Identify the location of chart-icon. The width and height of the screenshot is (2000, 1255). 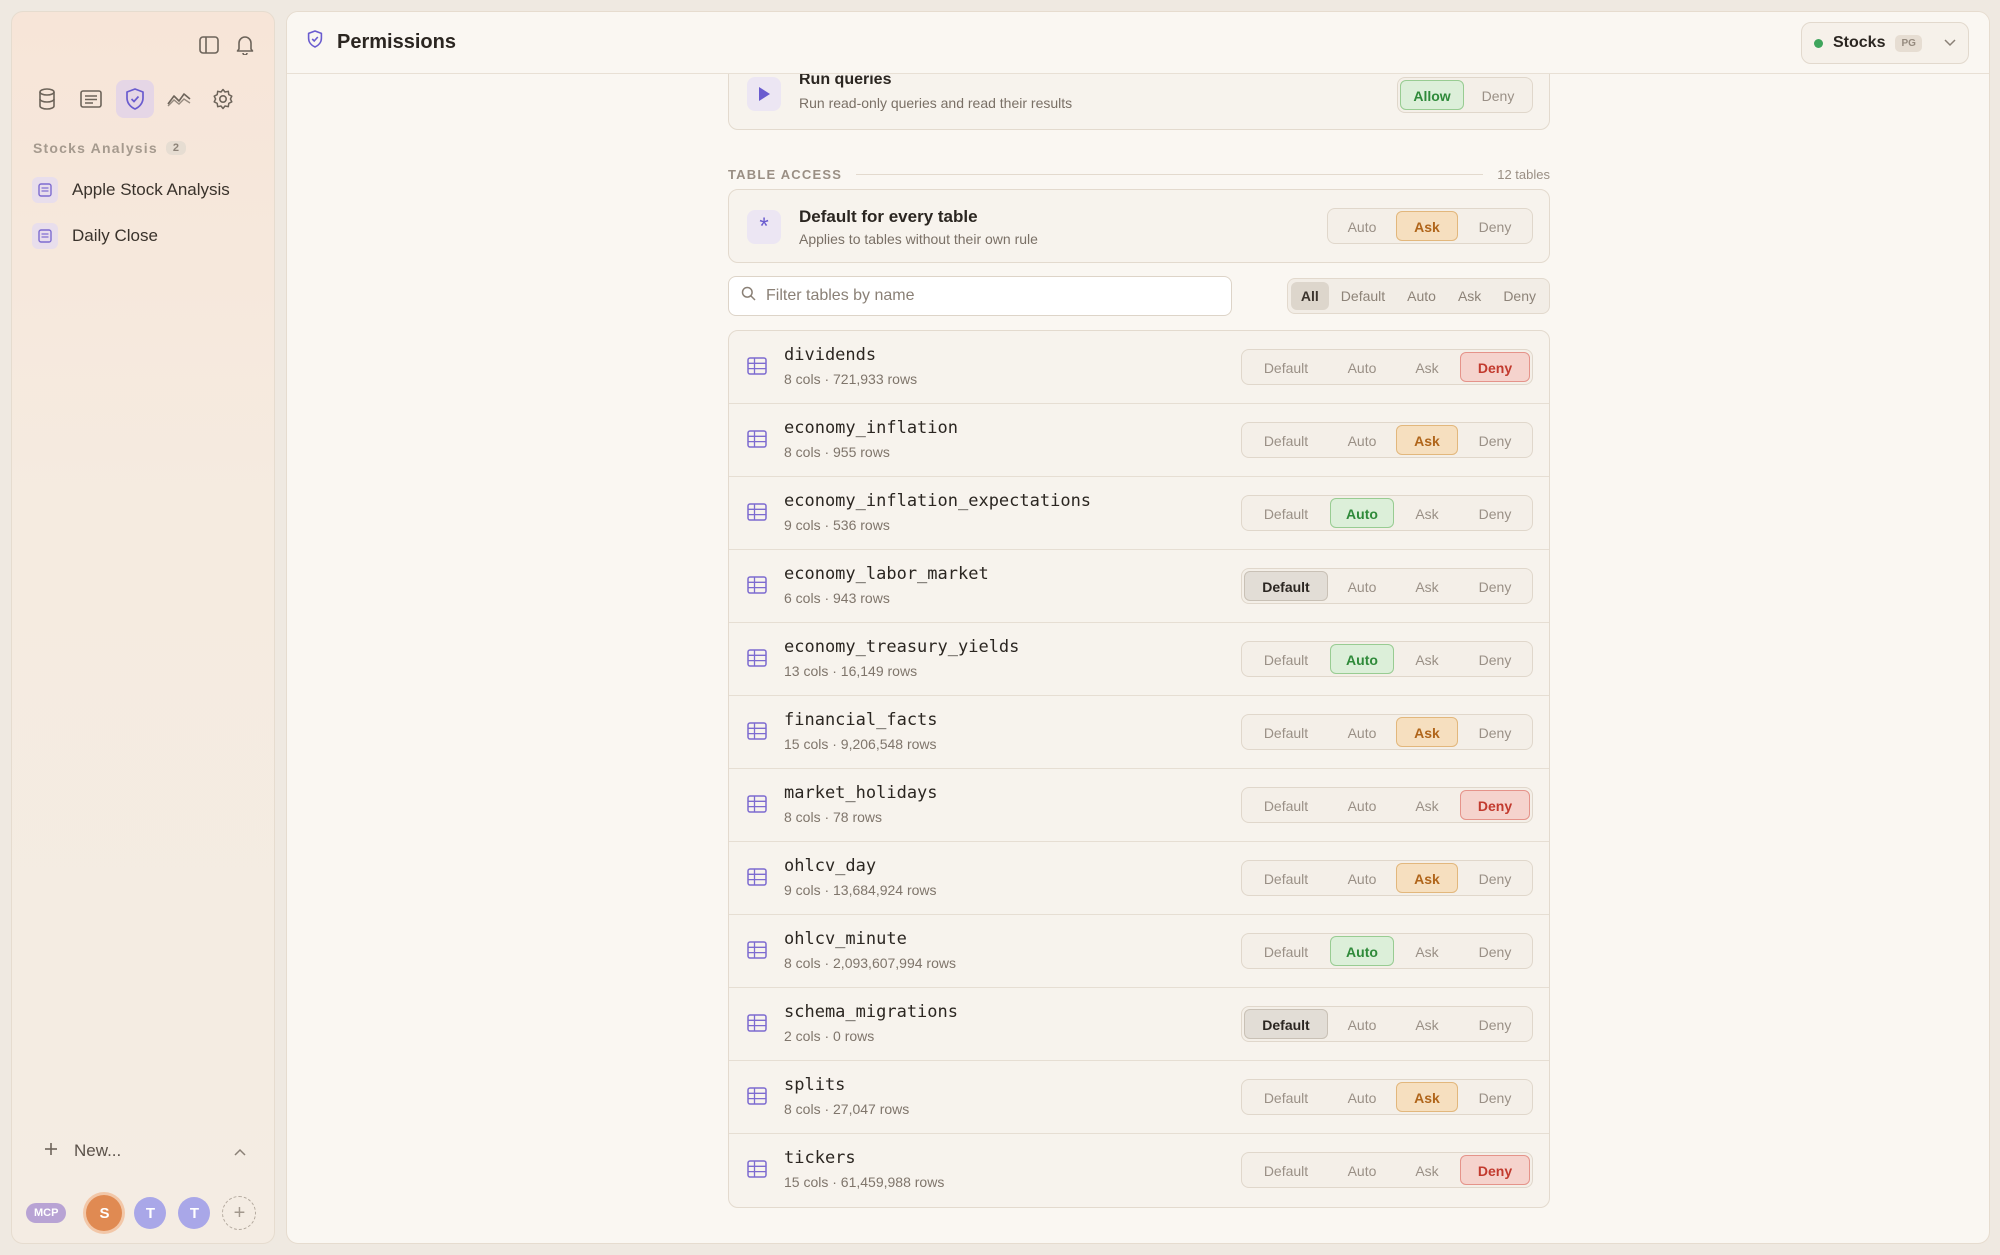
(179, 99).